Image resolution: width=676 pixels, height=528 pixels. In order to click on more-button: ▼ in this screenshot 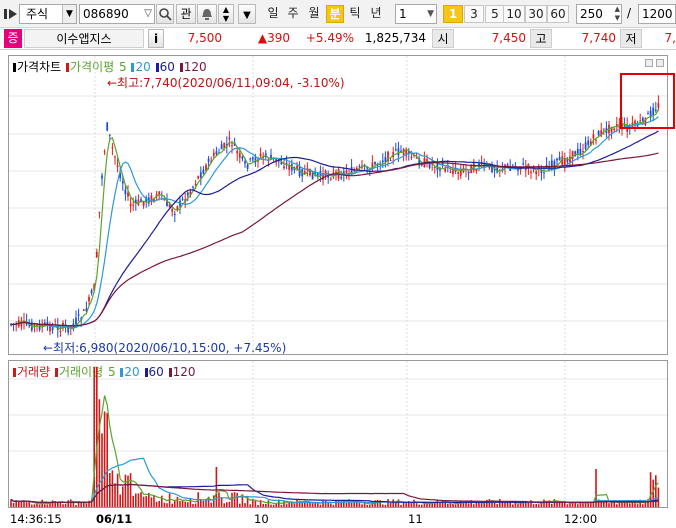, I will do `click(247, 14)`.